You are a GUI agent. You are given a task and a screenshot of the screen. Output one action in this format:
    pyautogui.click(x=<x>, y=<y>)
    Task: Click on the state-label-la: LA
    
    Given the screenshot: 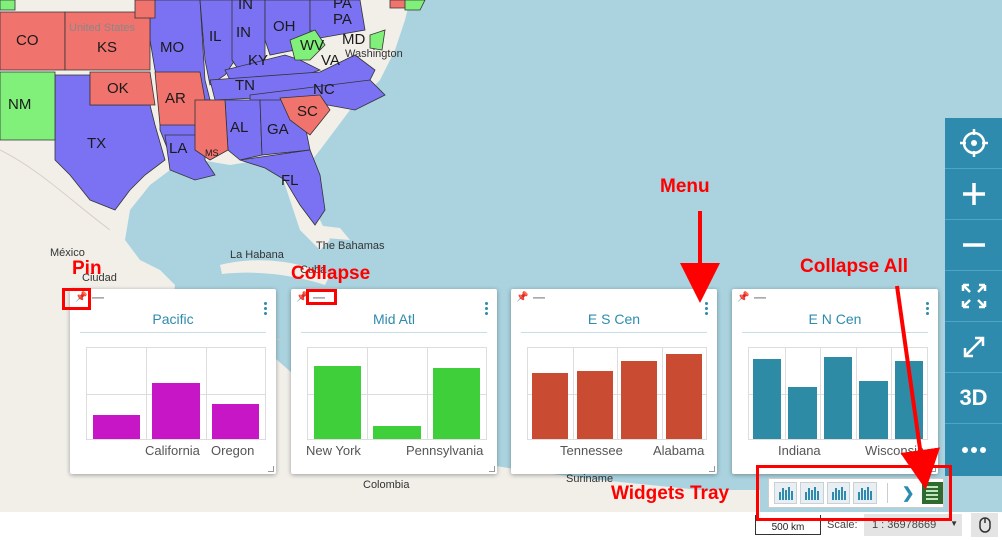 What is the action you would take?
    pyautogui.click(x=178, y=148)
    